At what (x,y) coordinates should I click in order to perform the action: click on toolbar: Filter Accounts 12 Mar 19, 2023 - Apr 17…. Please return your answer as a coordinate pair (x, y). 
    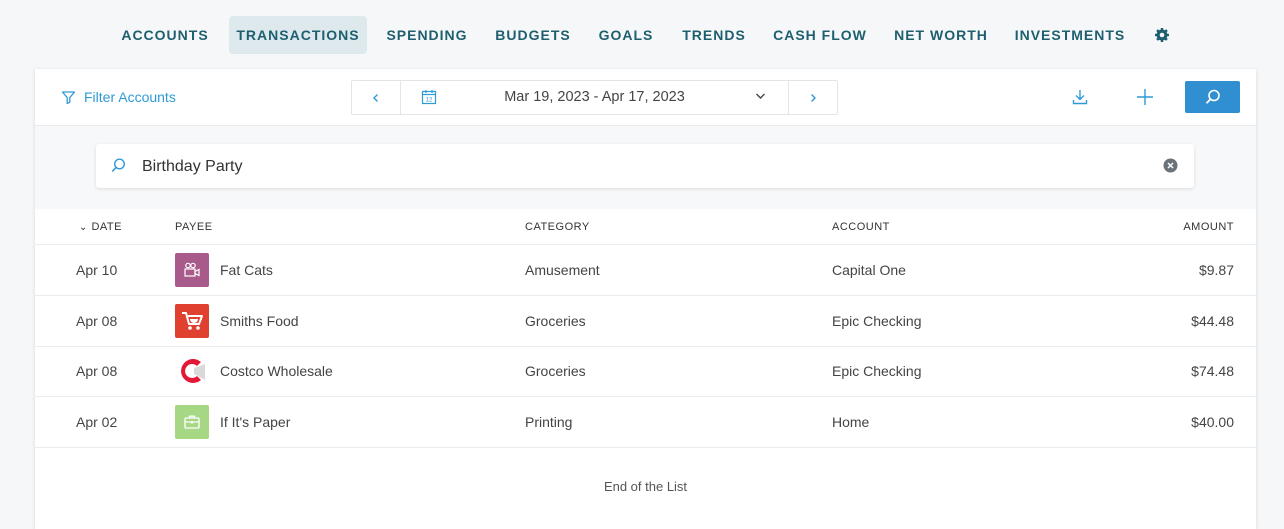
    Looking at the image, I should click on (645, 97).